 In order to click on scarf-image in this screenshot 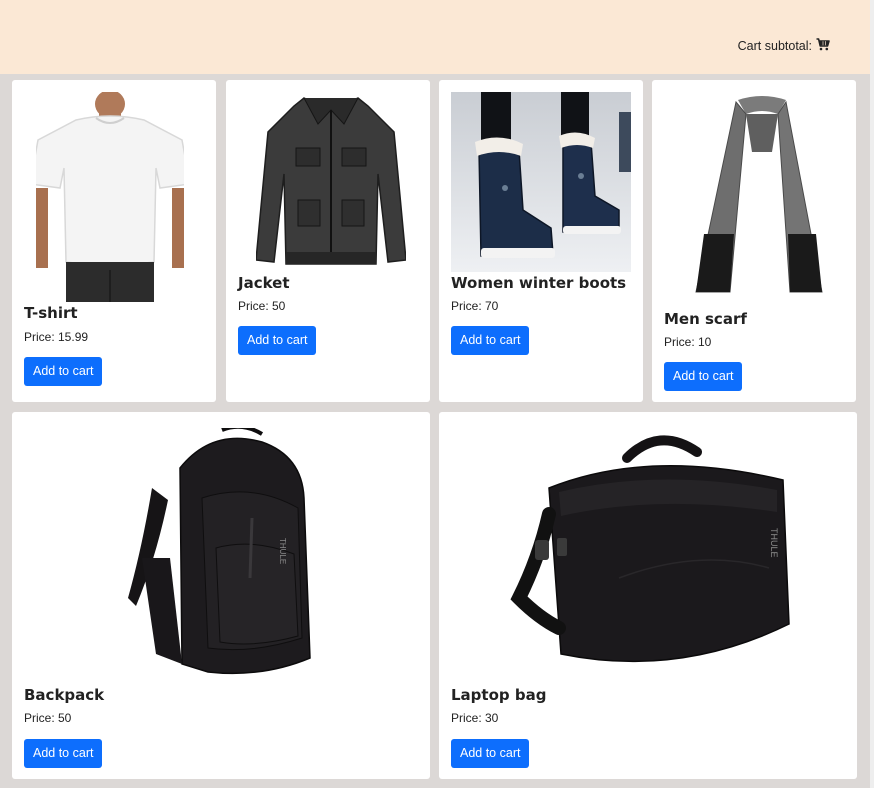, I will do `click(762, 198)`.